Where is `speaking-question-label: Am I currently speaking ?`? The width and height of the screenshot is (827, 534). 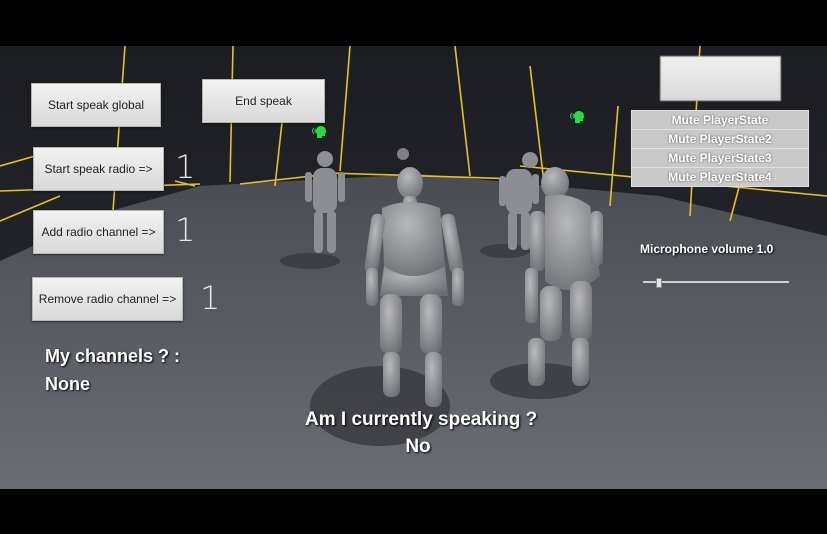 speaking-question-label: Am I currently speaking ? is located at coordinates (421, 419).